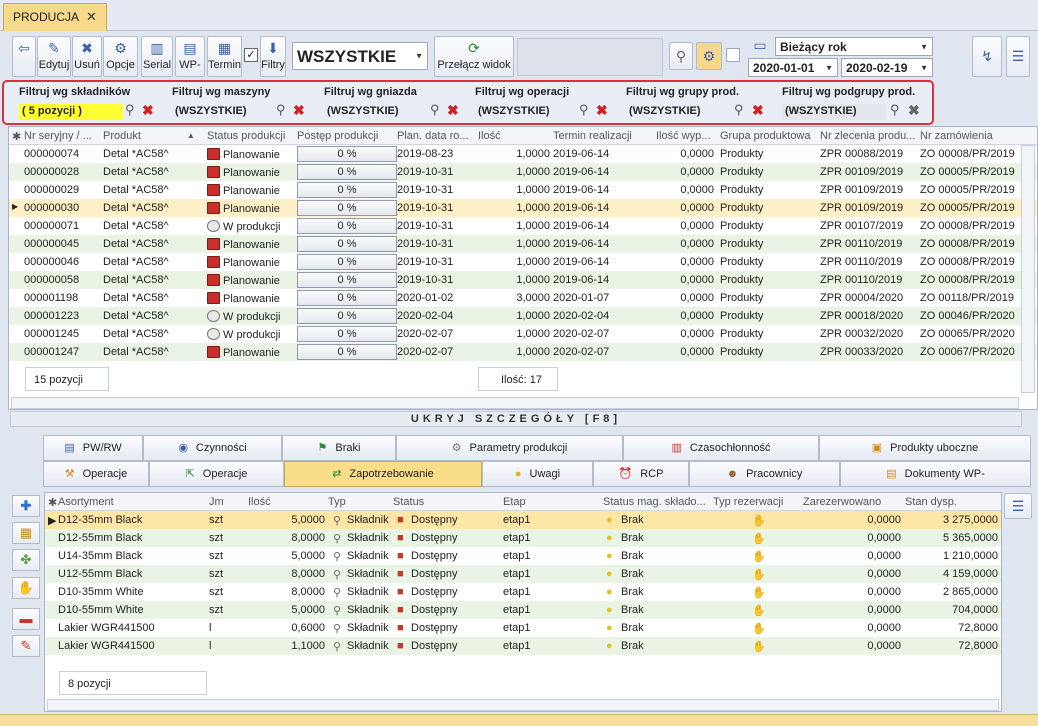 Image resolution: width=1038 pixels, height=726 pixels. I want to click on filter-checkbox: ✓, so click(251, 55).